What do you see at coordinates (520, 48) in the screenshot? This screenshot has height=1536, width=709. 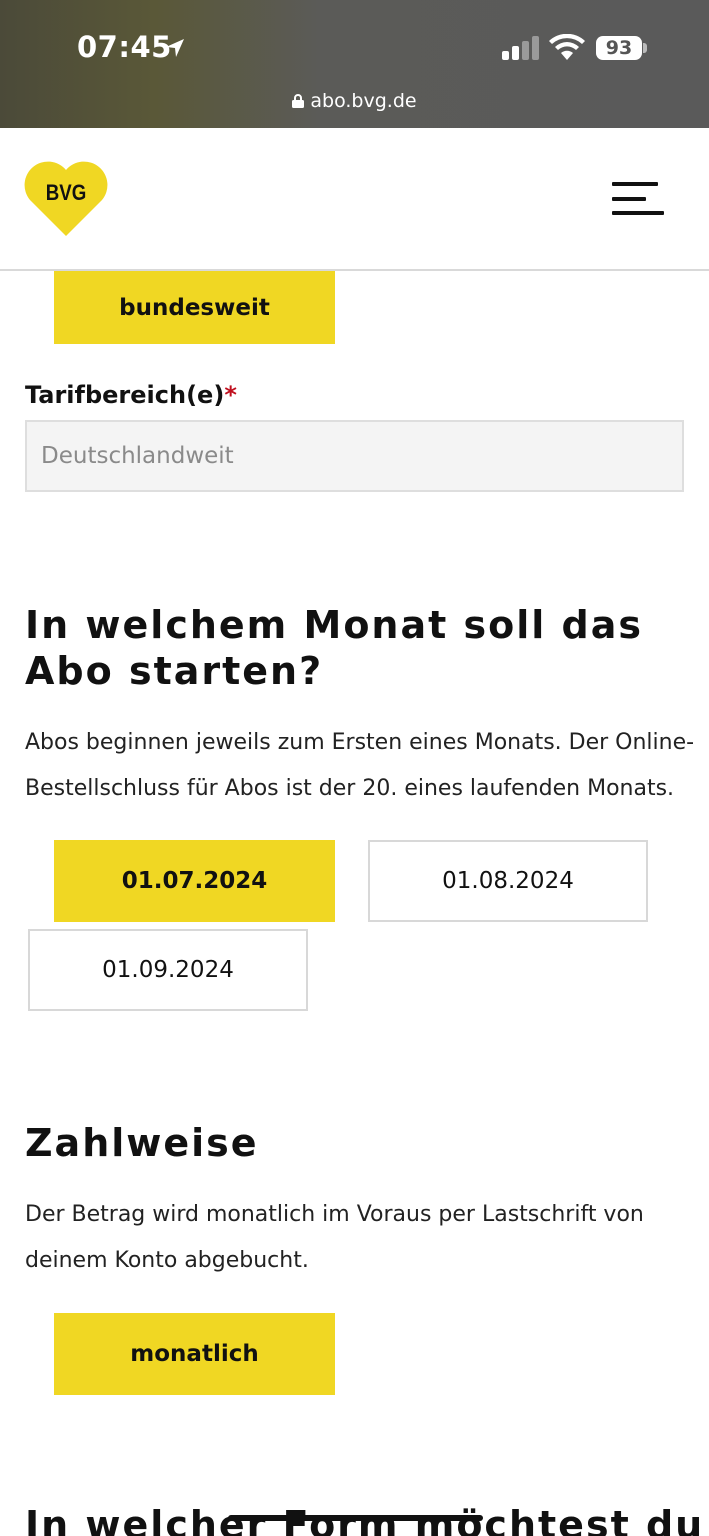 I see `cellular-signal-icon` at bounding box center [520, 48].